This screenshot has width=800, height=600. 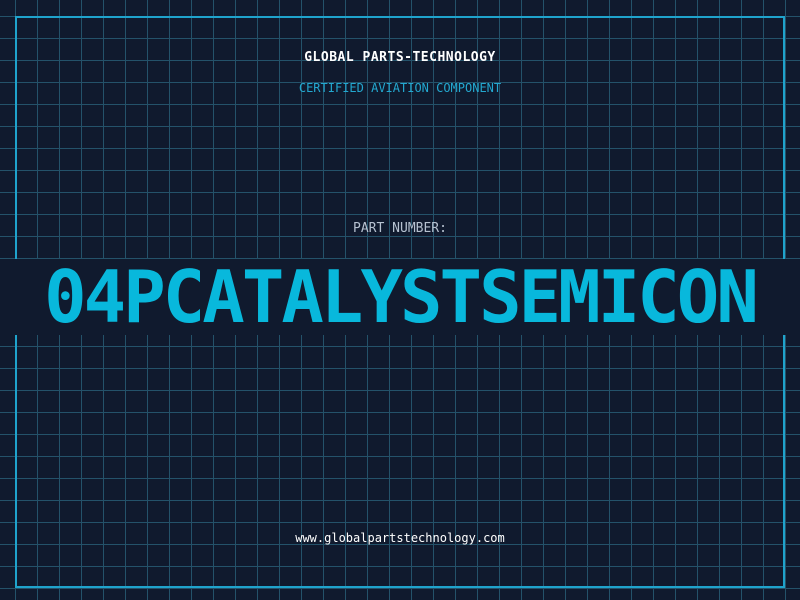 What do you see at coordinates (400, 228) in the screenshot?
I see `part-number-label: PART NUMBER:` at bounding box center [400, 228].